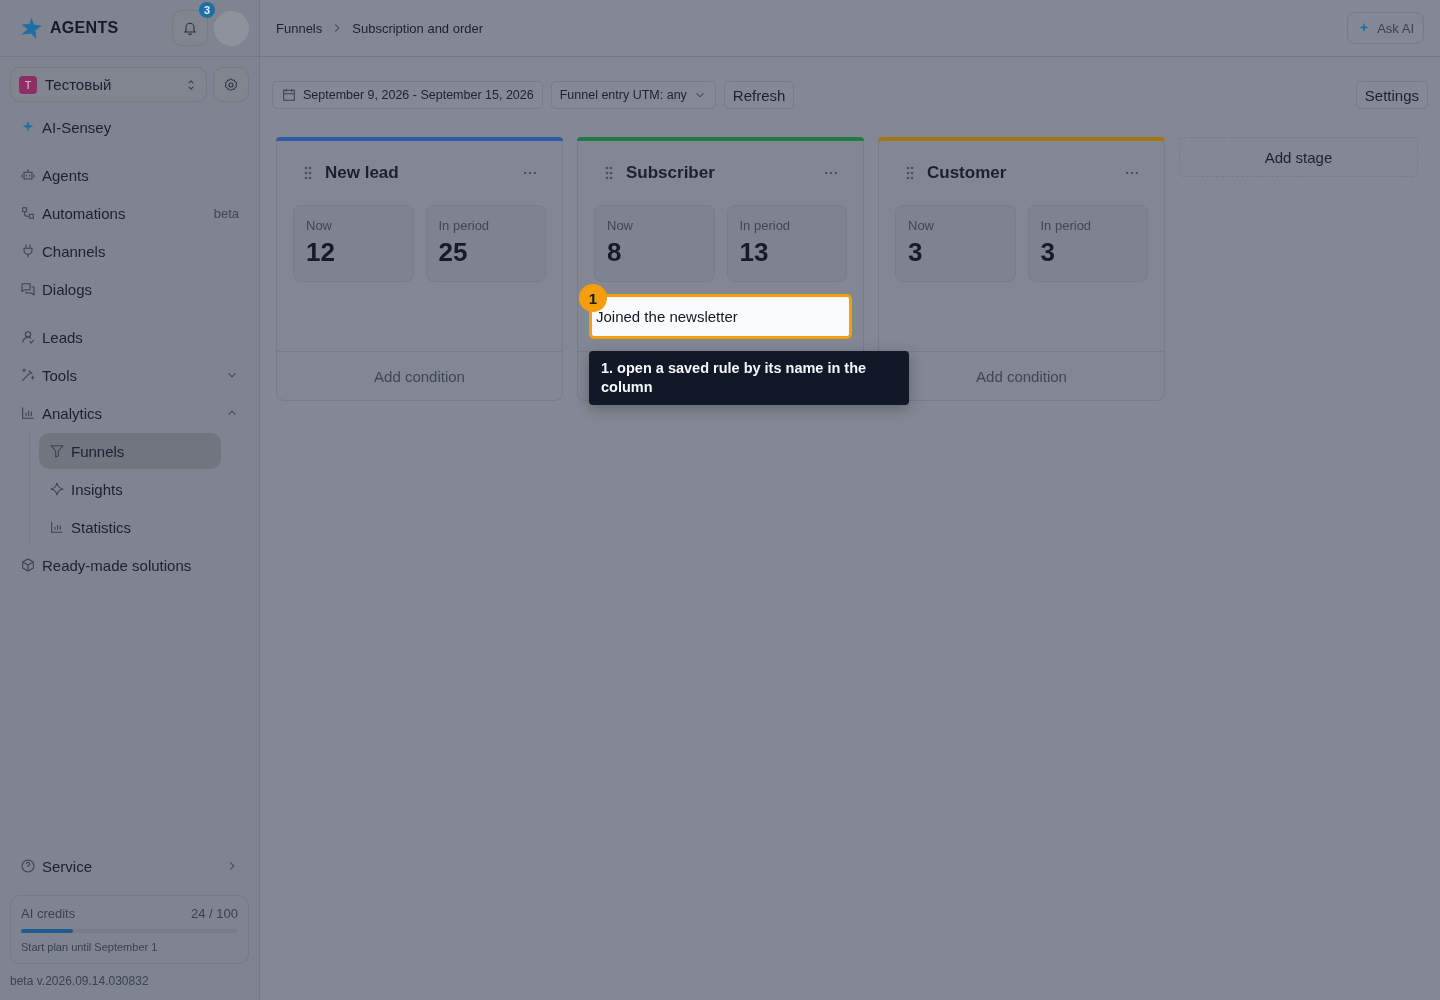  Describe the element at coordinates (129, 289) in the screenshot. I see `sidebar-item: Dialogs` at that location.